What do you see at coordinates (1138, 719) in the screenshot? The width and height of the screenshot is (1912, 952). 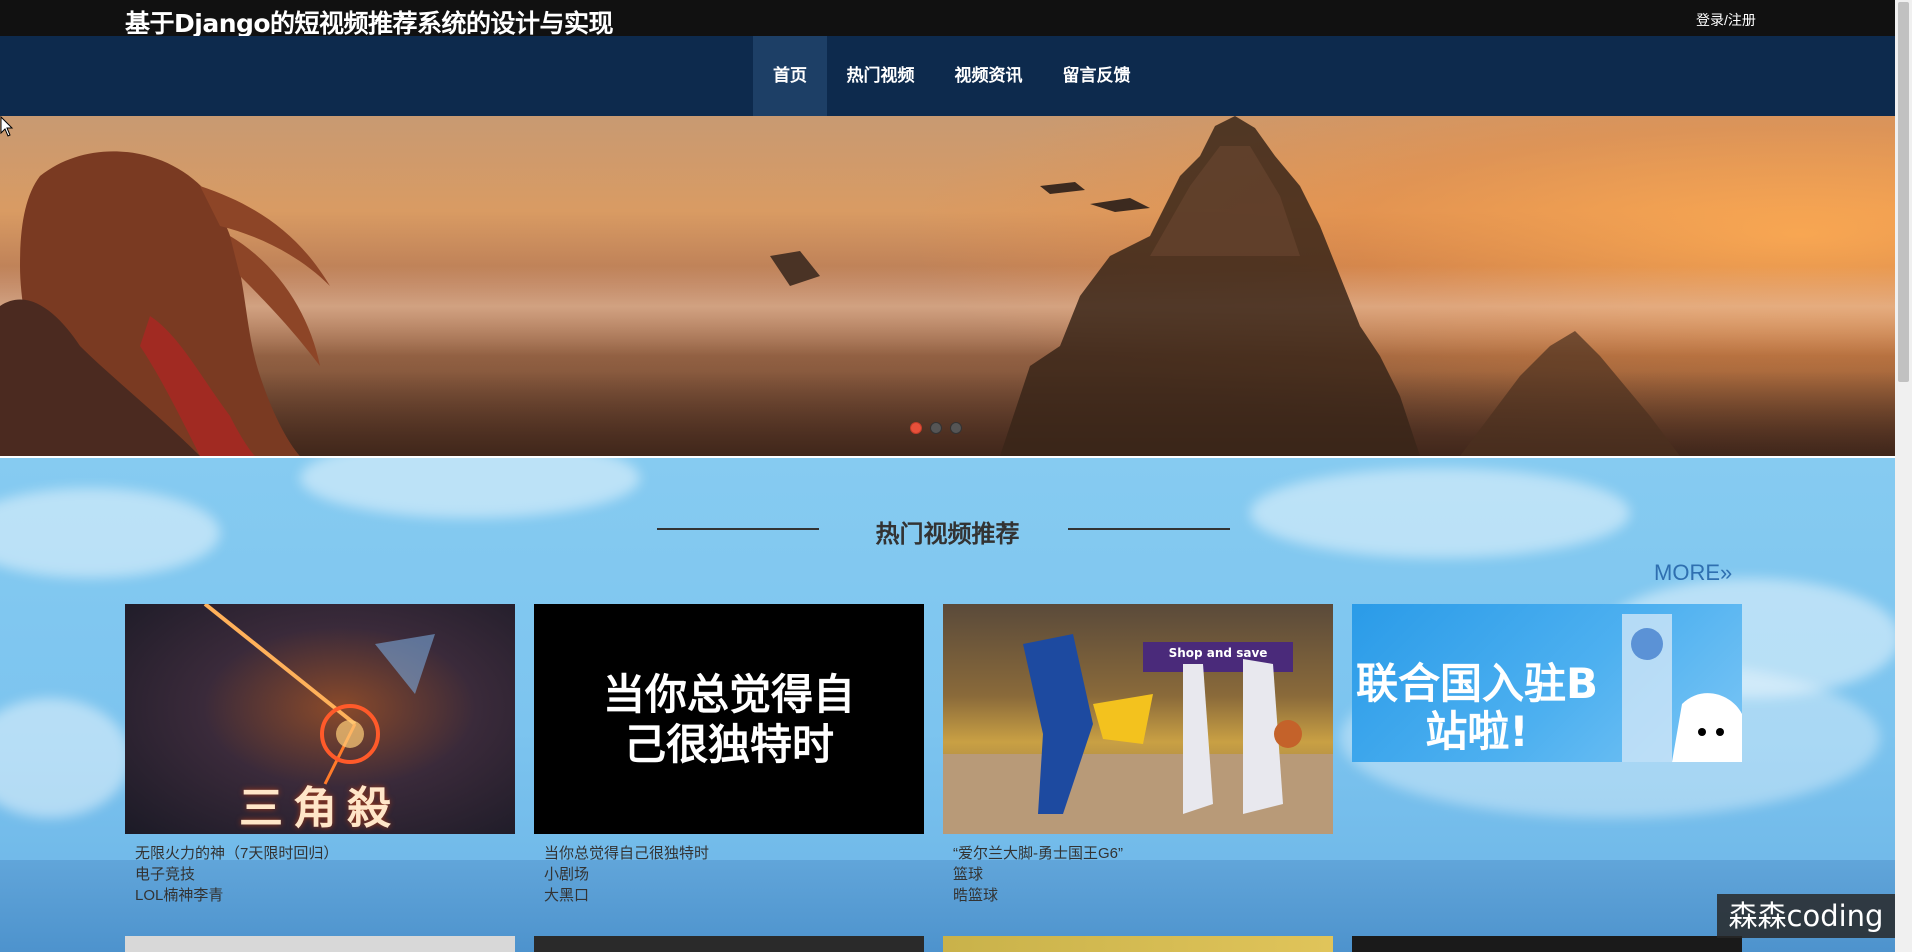 I see `video-thumbnail: Shop and save` at bounding box center [1138, 719].